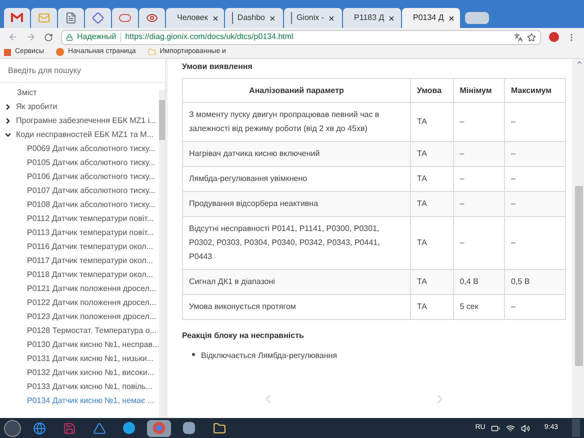 The image size is (584, 438). Describe the element at coordinates (82, 71) in the screenshot. I see `search-field: Введіть для пошуку` at that location.